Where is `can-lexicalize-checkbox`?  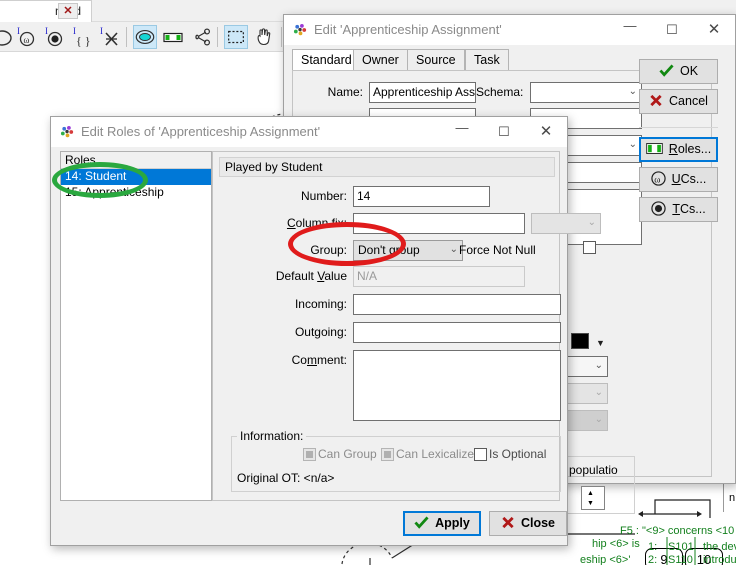 can-lexicalize-checkbox is located at coordinates (387, 454).